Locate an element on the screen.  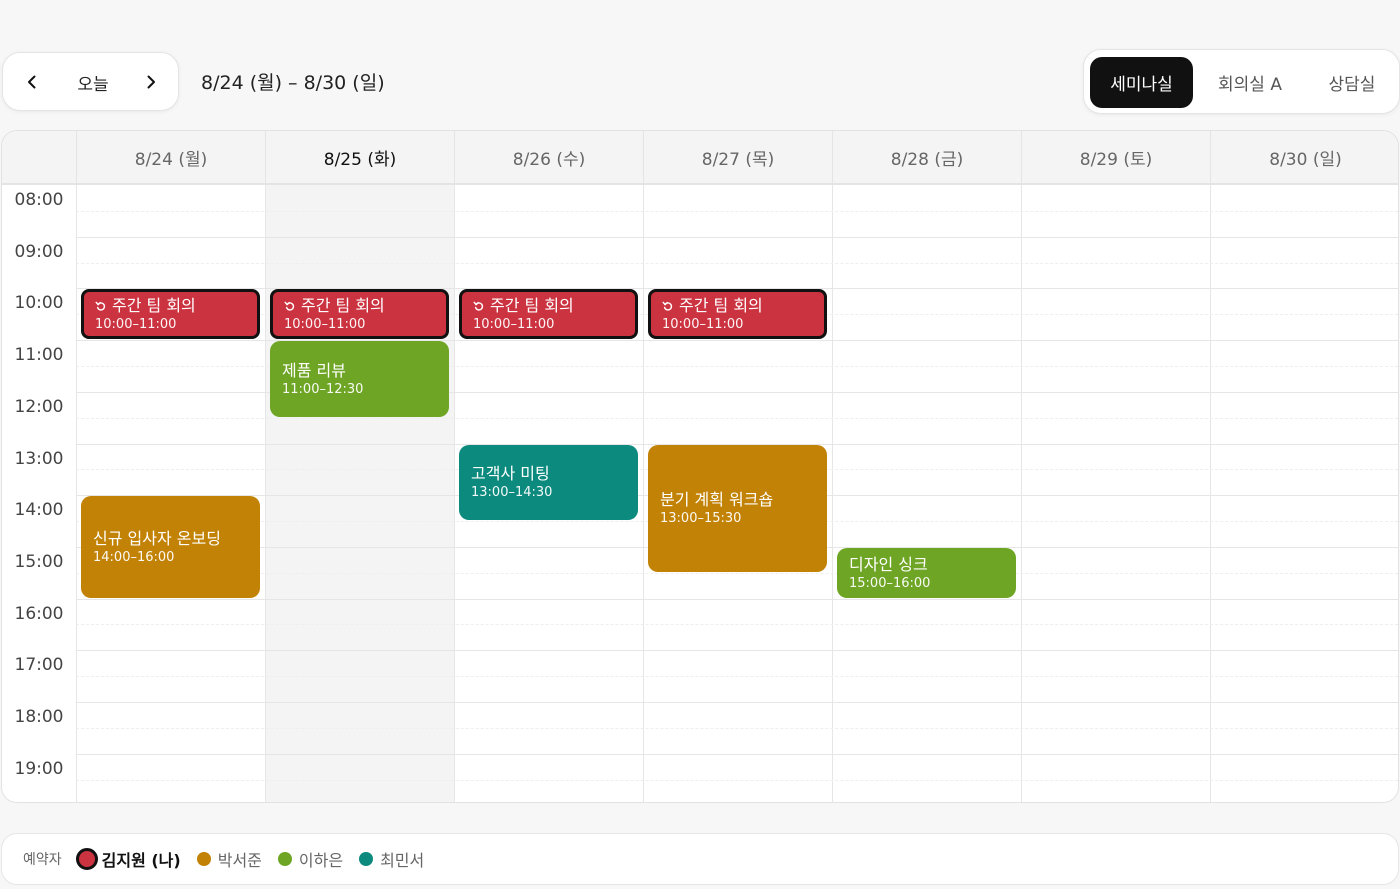
legend-item-name: 이하은 is located at coordinates (321, 860).